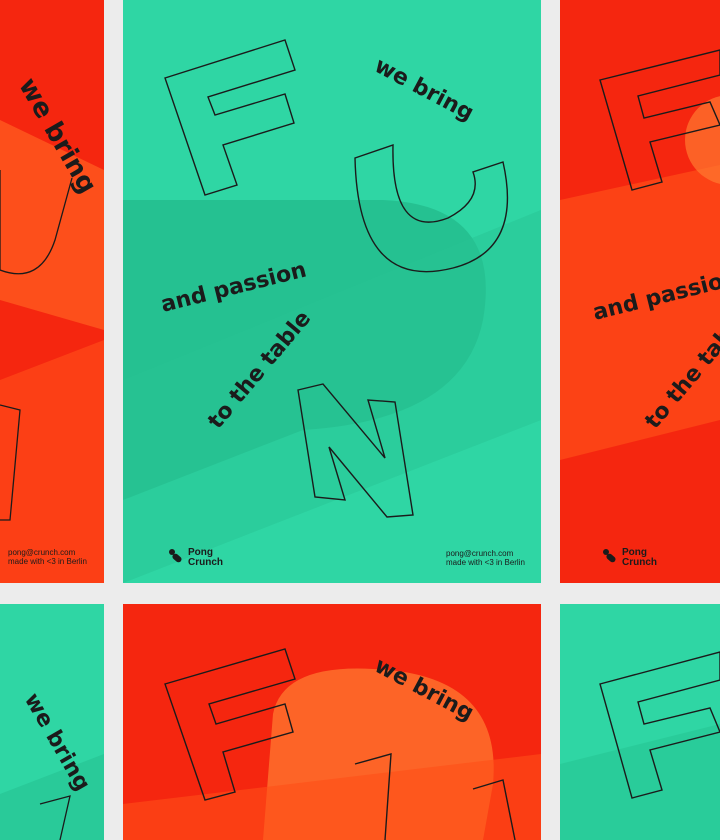 This screenshot has width=720, height=840. What do you see at coordinates (52, 328) in the screenshot?
I see `poster-top-left-art: we bring` at bounding box center [52, 328].